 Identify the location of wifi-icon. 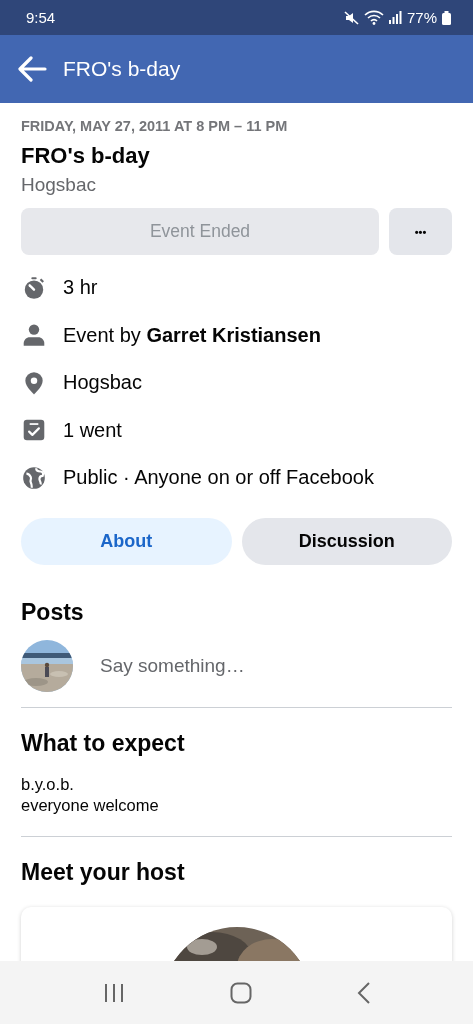
(373, 17).